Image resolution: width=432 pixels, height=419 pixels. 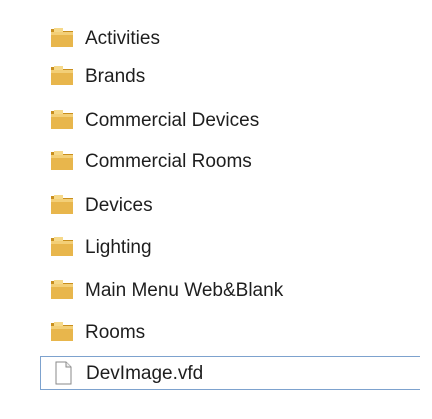 I want to click on folder-label: Commercial Devices, so click(x=172, y=120).